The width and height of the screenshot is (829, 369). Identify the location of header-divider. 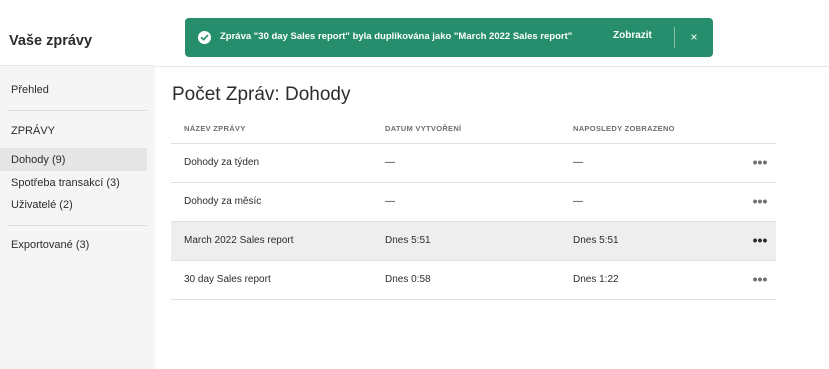
(492, 66).